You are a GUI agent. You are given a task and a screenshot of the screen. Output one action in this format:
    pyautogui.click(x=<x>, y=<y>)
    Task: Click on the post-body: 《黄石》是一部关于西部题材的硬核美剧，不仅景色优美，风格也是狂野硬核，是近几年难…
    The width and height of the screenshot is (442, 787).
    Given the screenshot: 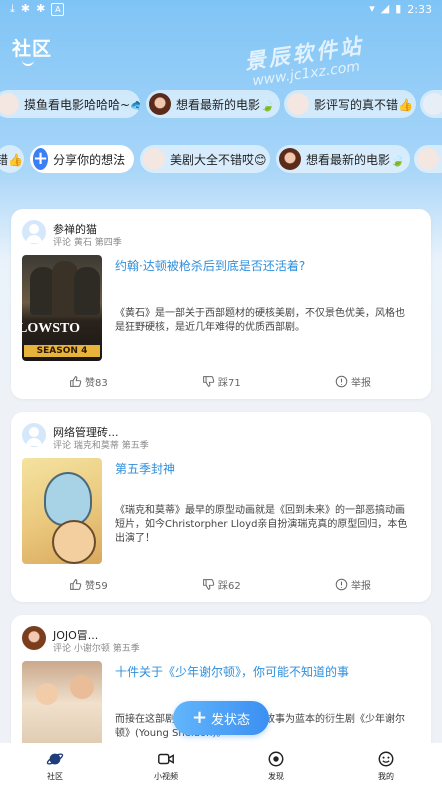 What is the action you would take?
    pyautogui.click(x=260, y=320)
    